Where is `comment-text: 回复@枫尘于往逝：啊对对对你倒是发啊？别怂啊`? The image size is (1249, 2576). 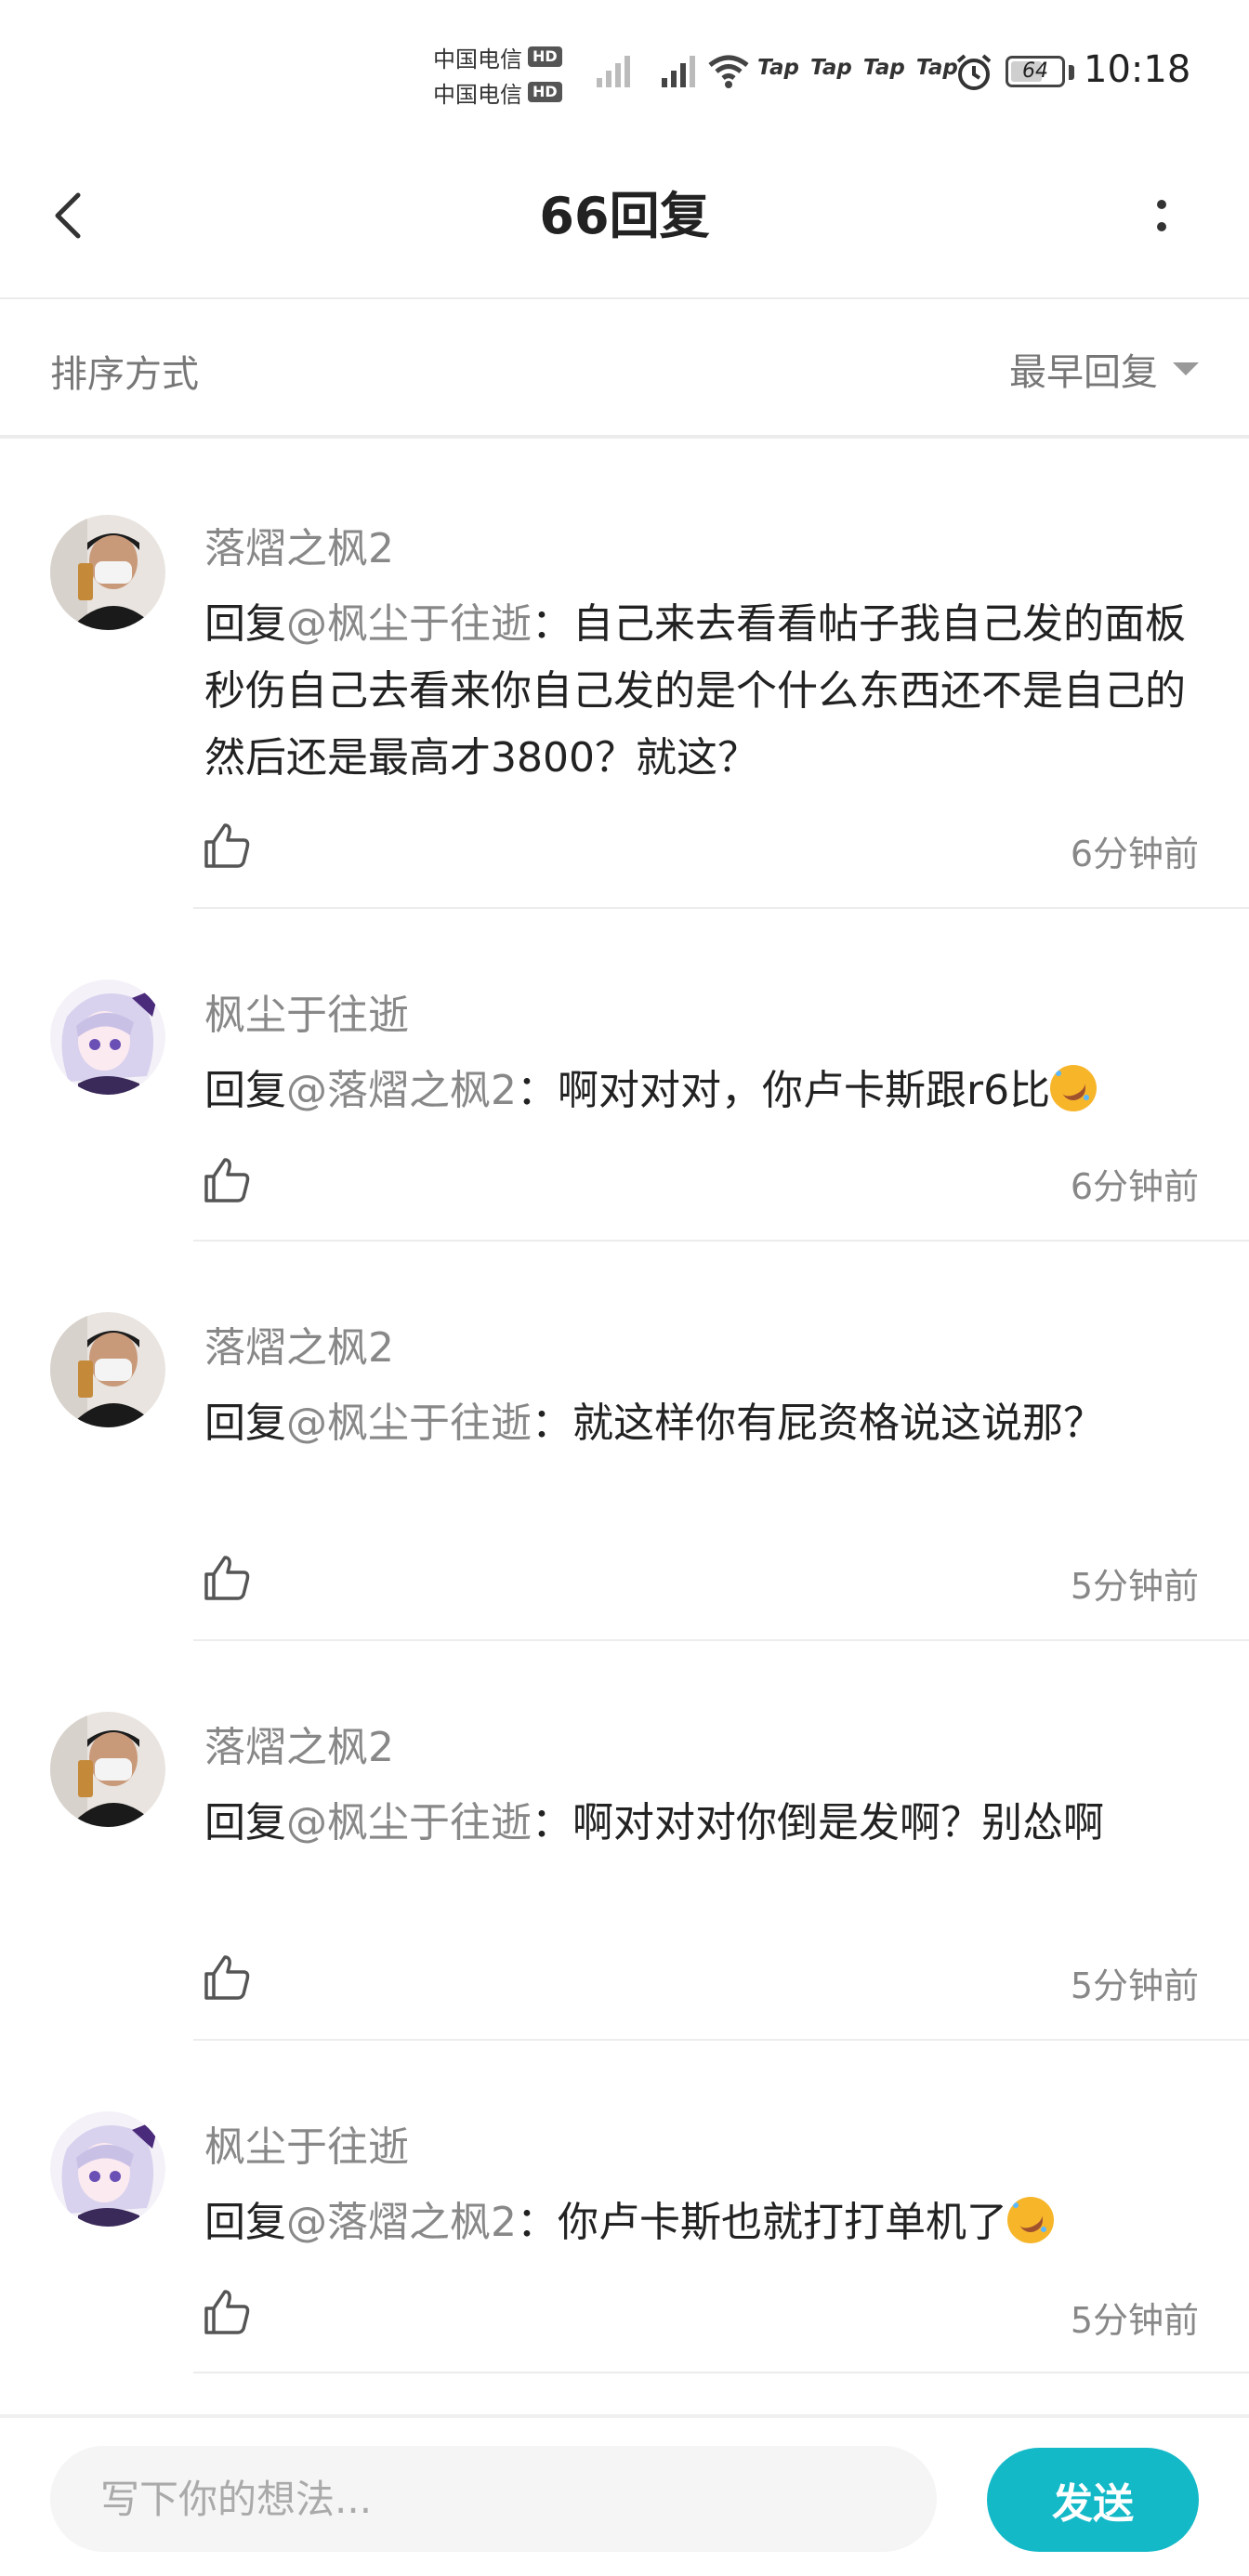 comment-text: 回复@枫尘于往逝：啊对对对你倒是发啊？别怂啊 is located at coordinates (706, 1823).